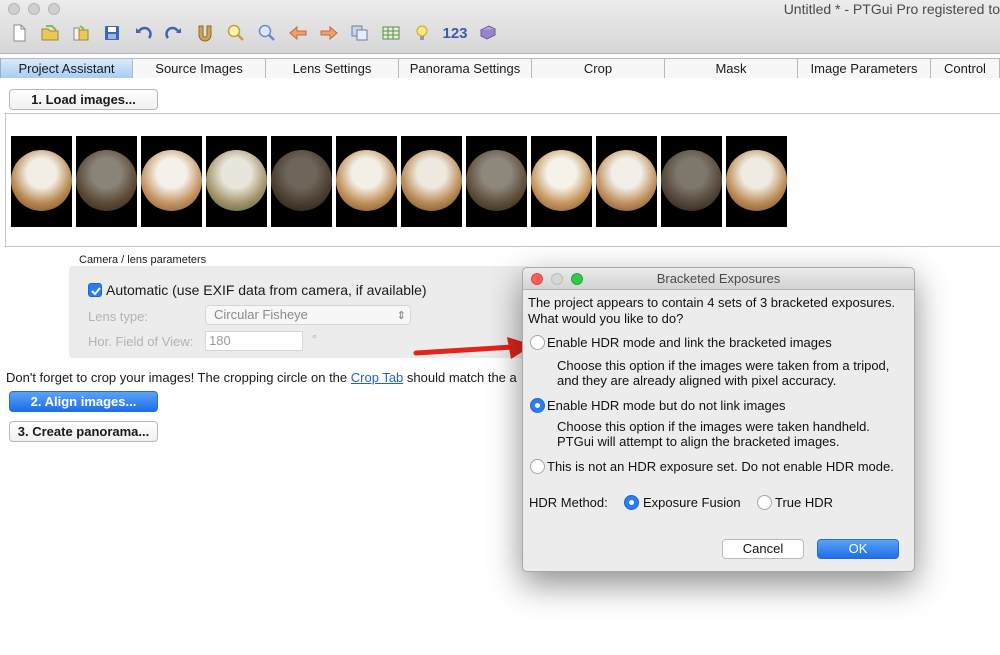 This screenshot has width=1000, height=655. I want to click on lightbulb-icon, so click(422, 33).